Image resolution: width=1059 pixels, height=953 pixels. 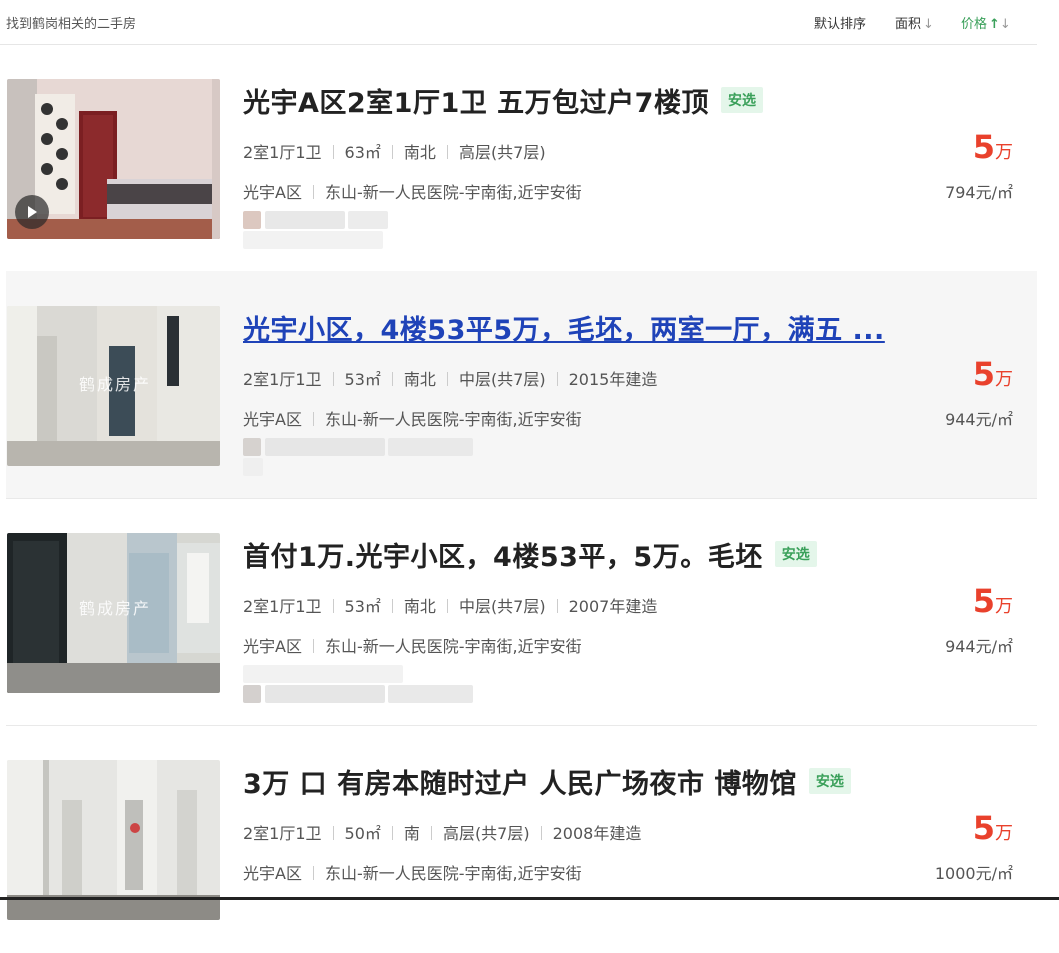 I want to click on results-count-text: 找到鹤岗相关的二手房, so click(x=71, y=24).